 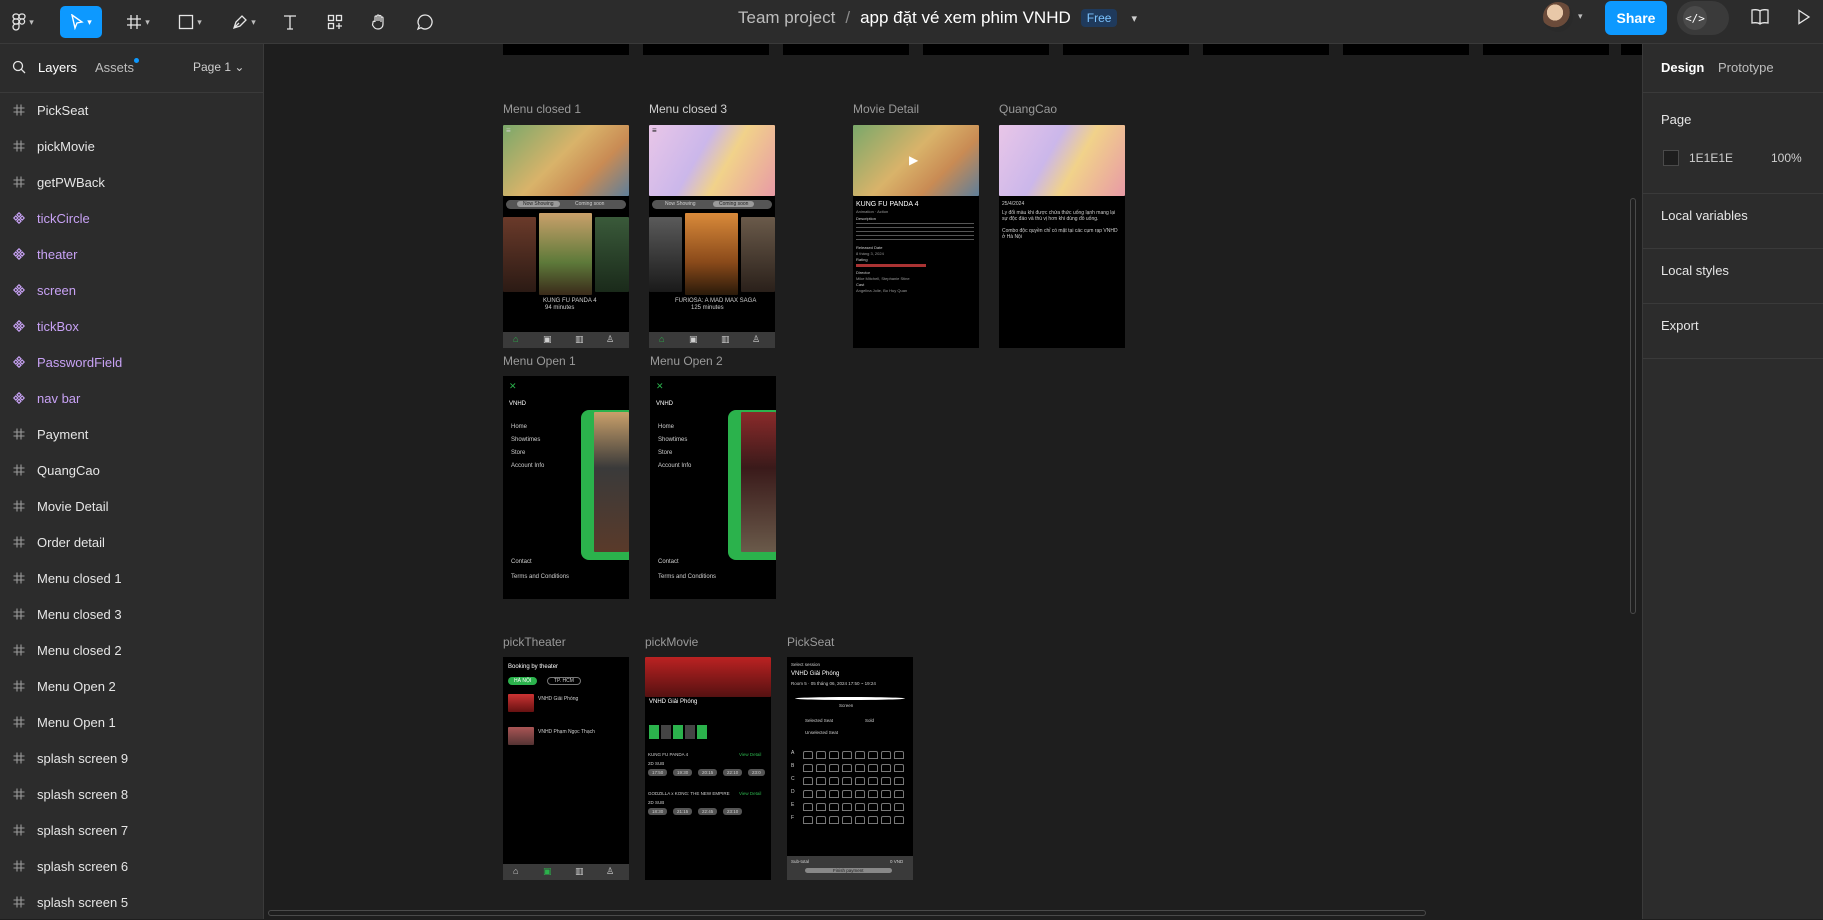 What do you see at coordinates (566, 732) in the screenshot?
I see `theater-name: VNHD Phạm Ngọc Thạch` at bounding box center [566, 732].